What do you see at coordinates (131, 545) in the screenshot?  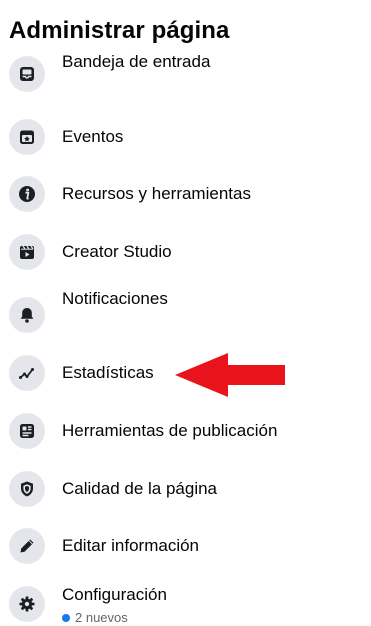 I see `menu-item-label: Editar información` at bounding box center [131, 545].